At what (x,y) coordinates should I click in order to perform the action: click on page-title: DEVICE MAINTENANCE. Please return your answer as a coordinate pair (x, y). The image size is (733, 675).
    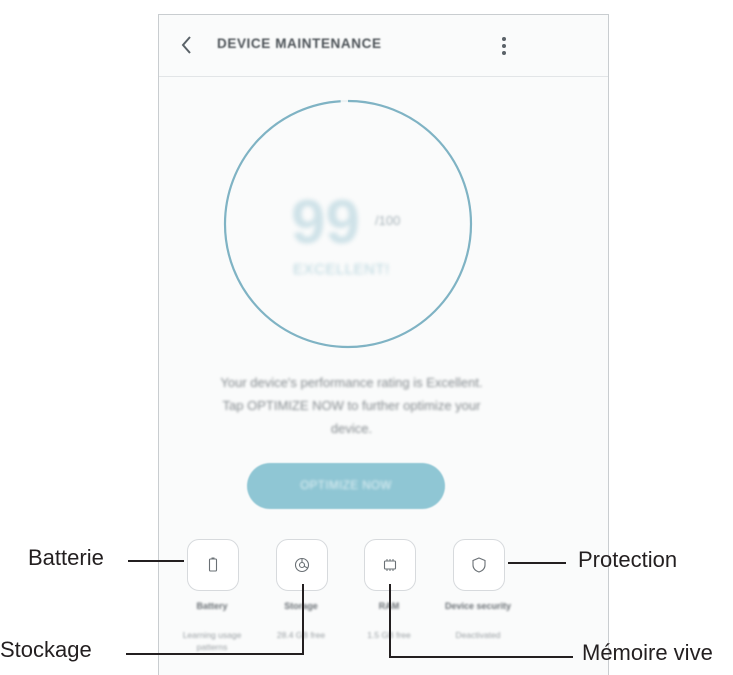
    Looking at the image, I should click on (299, 43).